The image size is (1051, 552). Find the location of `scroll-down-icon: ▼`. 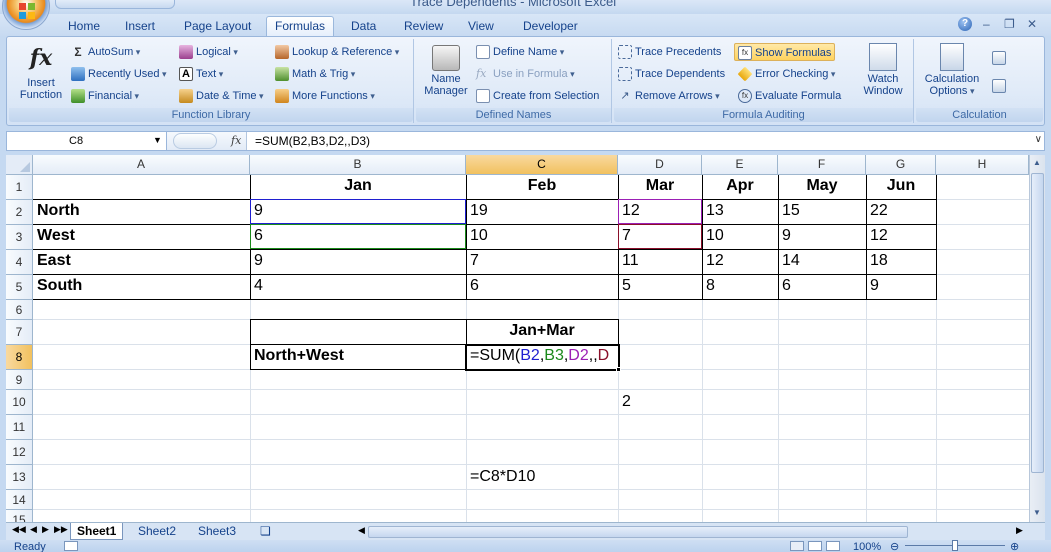

scroll-down-icon: ▼ is located at coordinates (1037, 513).